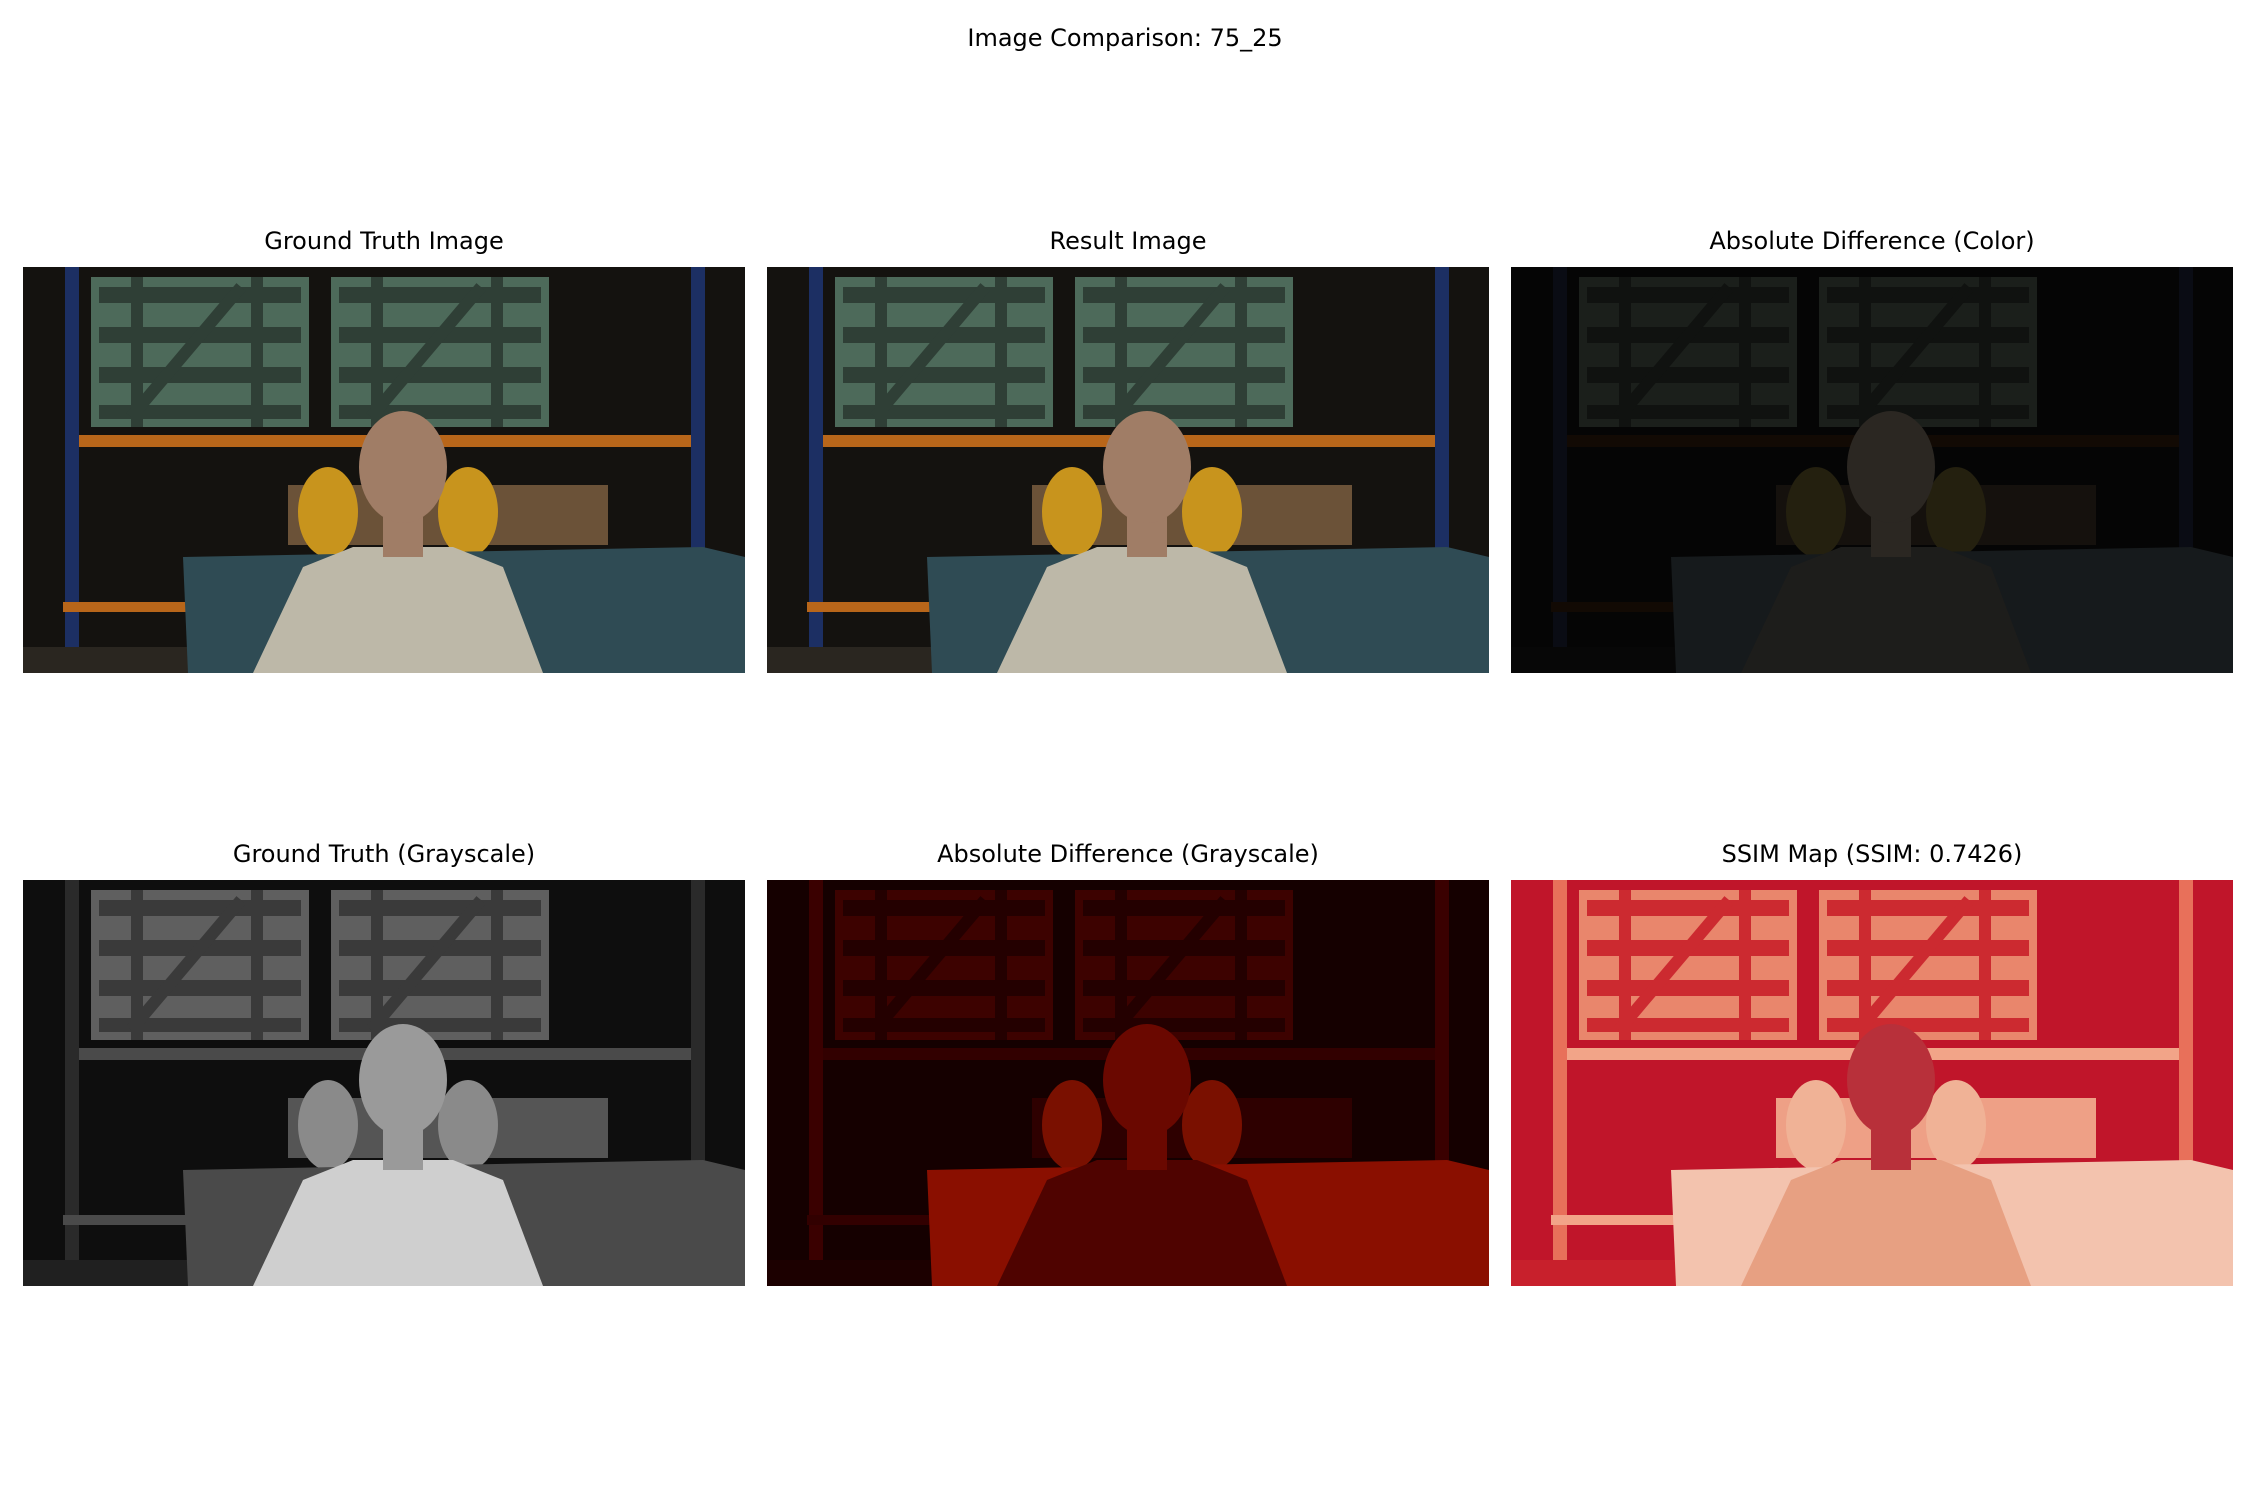 The width and height of the screenshot is (2250, 1500). I want to click on panel-absolute-difference-color: Absolute Difference (Color), so click(1872, 450).